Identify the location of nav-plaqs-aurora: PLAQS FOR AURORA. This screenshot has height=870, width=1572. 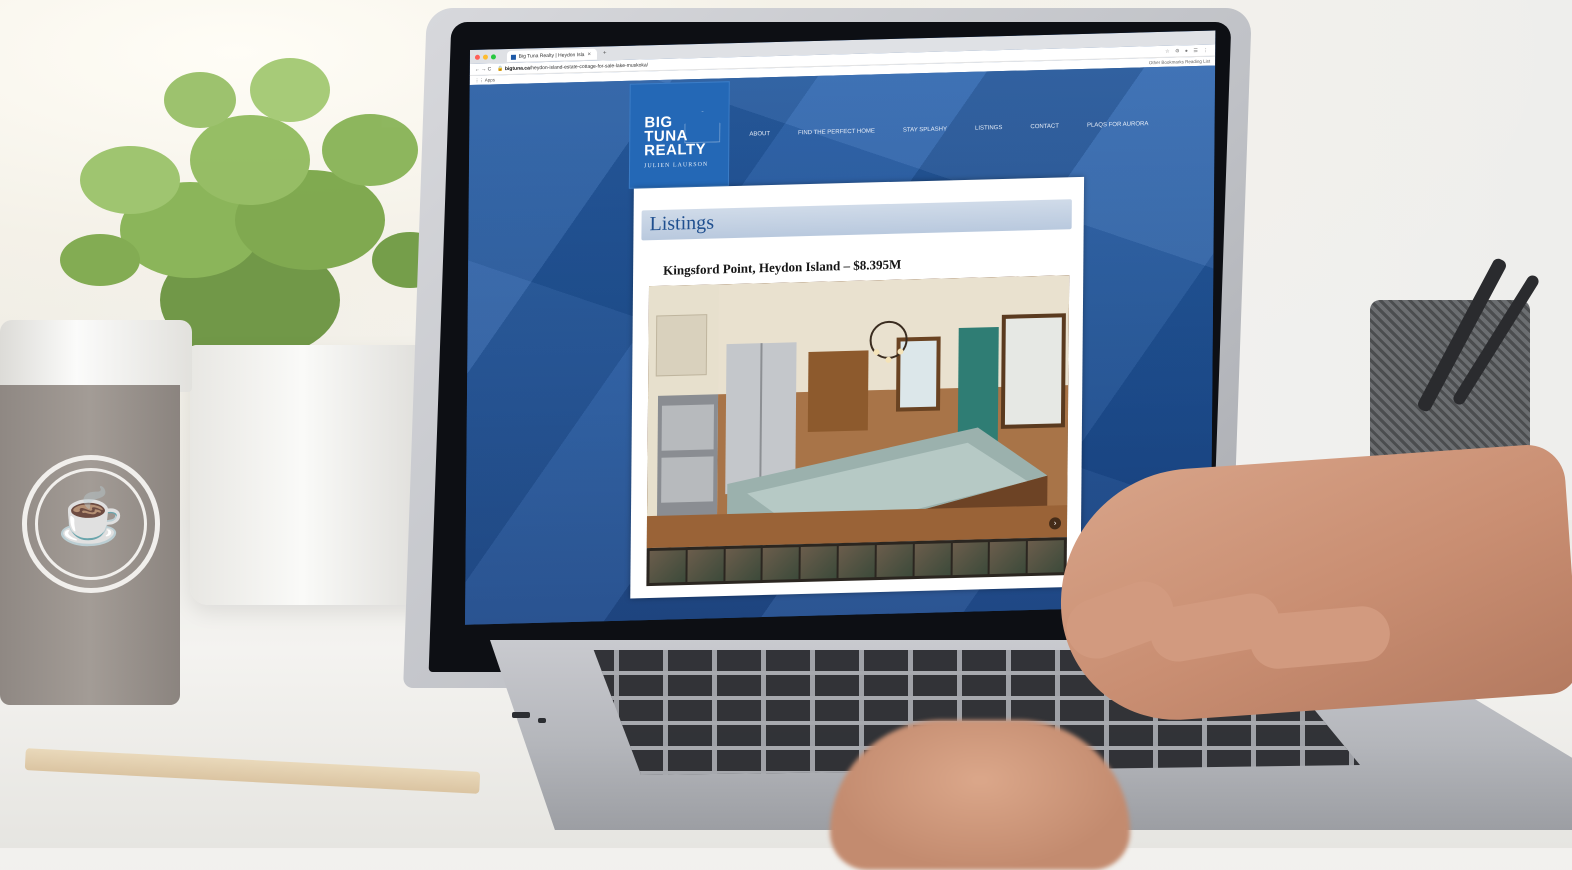
(1117, 125).